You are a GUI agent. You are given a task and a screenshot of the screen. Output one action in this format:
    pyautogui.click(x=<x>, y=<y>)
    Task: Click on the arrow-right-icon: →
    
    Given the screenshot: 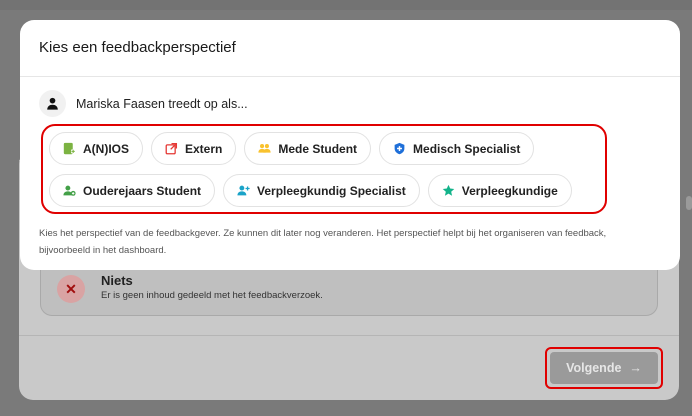 What is the action you would take?
    pyautogui.click(x=635, y=368)
    